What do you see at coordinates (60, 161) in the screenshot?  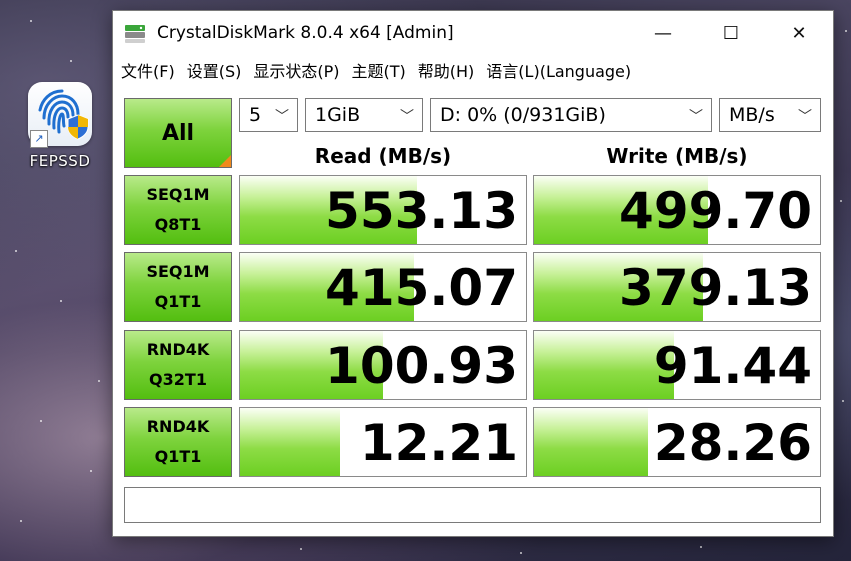 I see `desktop-icon-label: FEPSSD` at bounding box center [60, 161].